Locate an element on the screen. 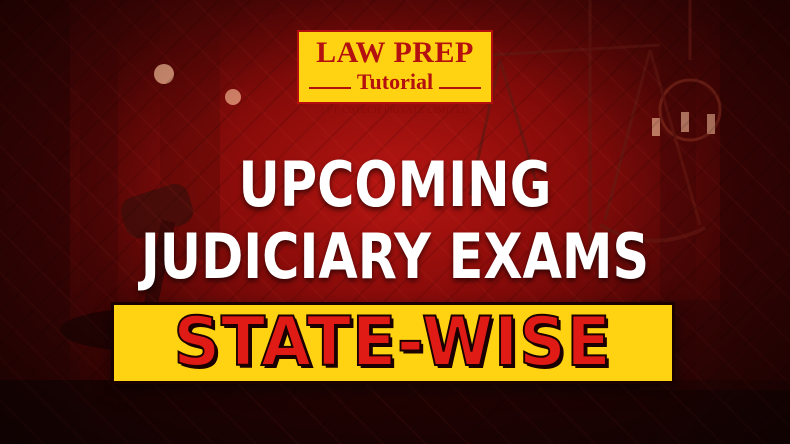  state-wise-banner: STATE-WISE is located at coordinates (393, 343).